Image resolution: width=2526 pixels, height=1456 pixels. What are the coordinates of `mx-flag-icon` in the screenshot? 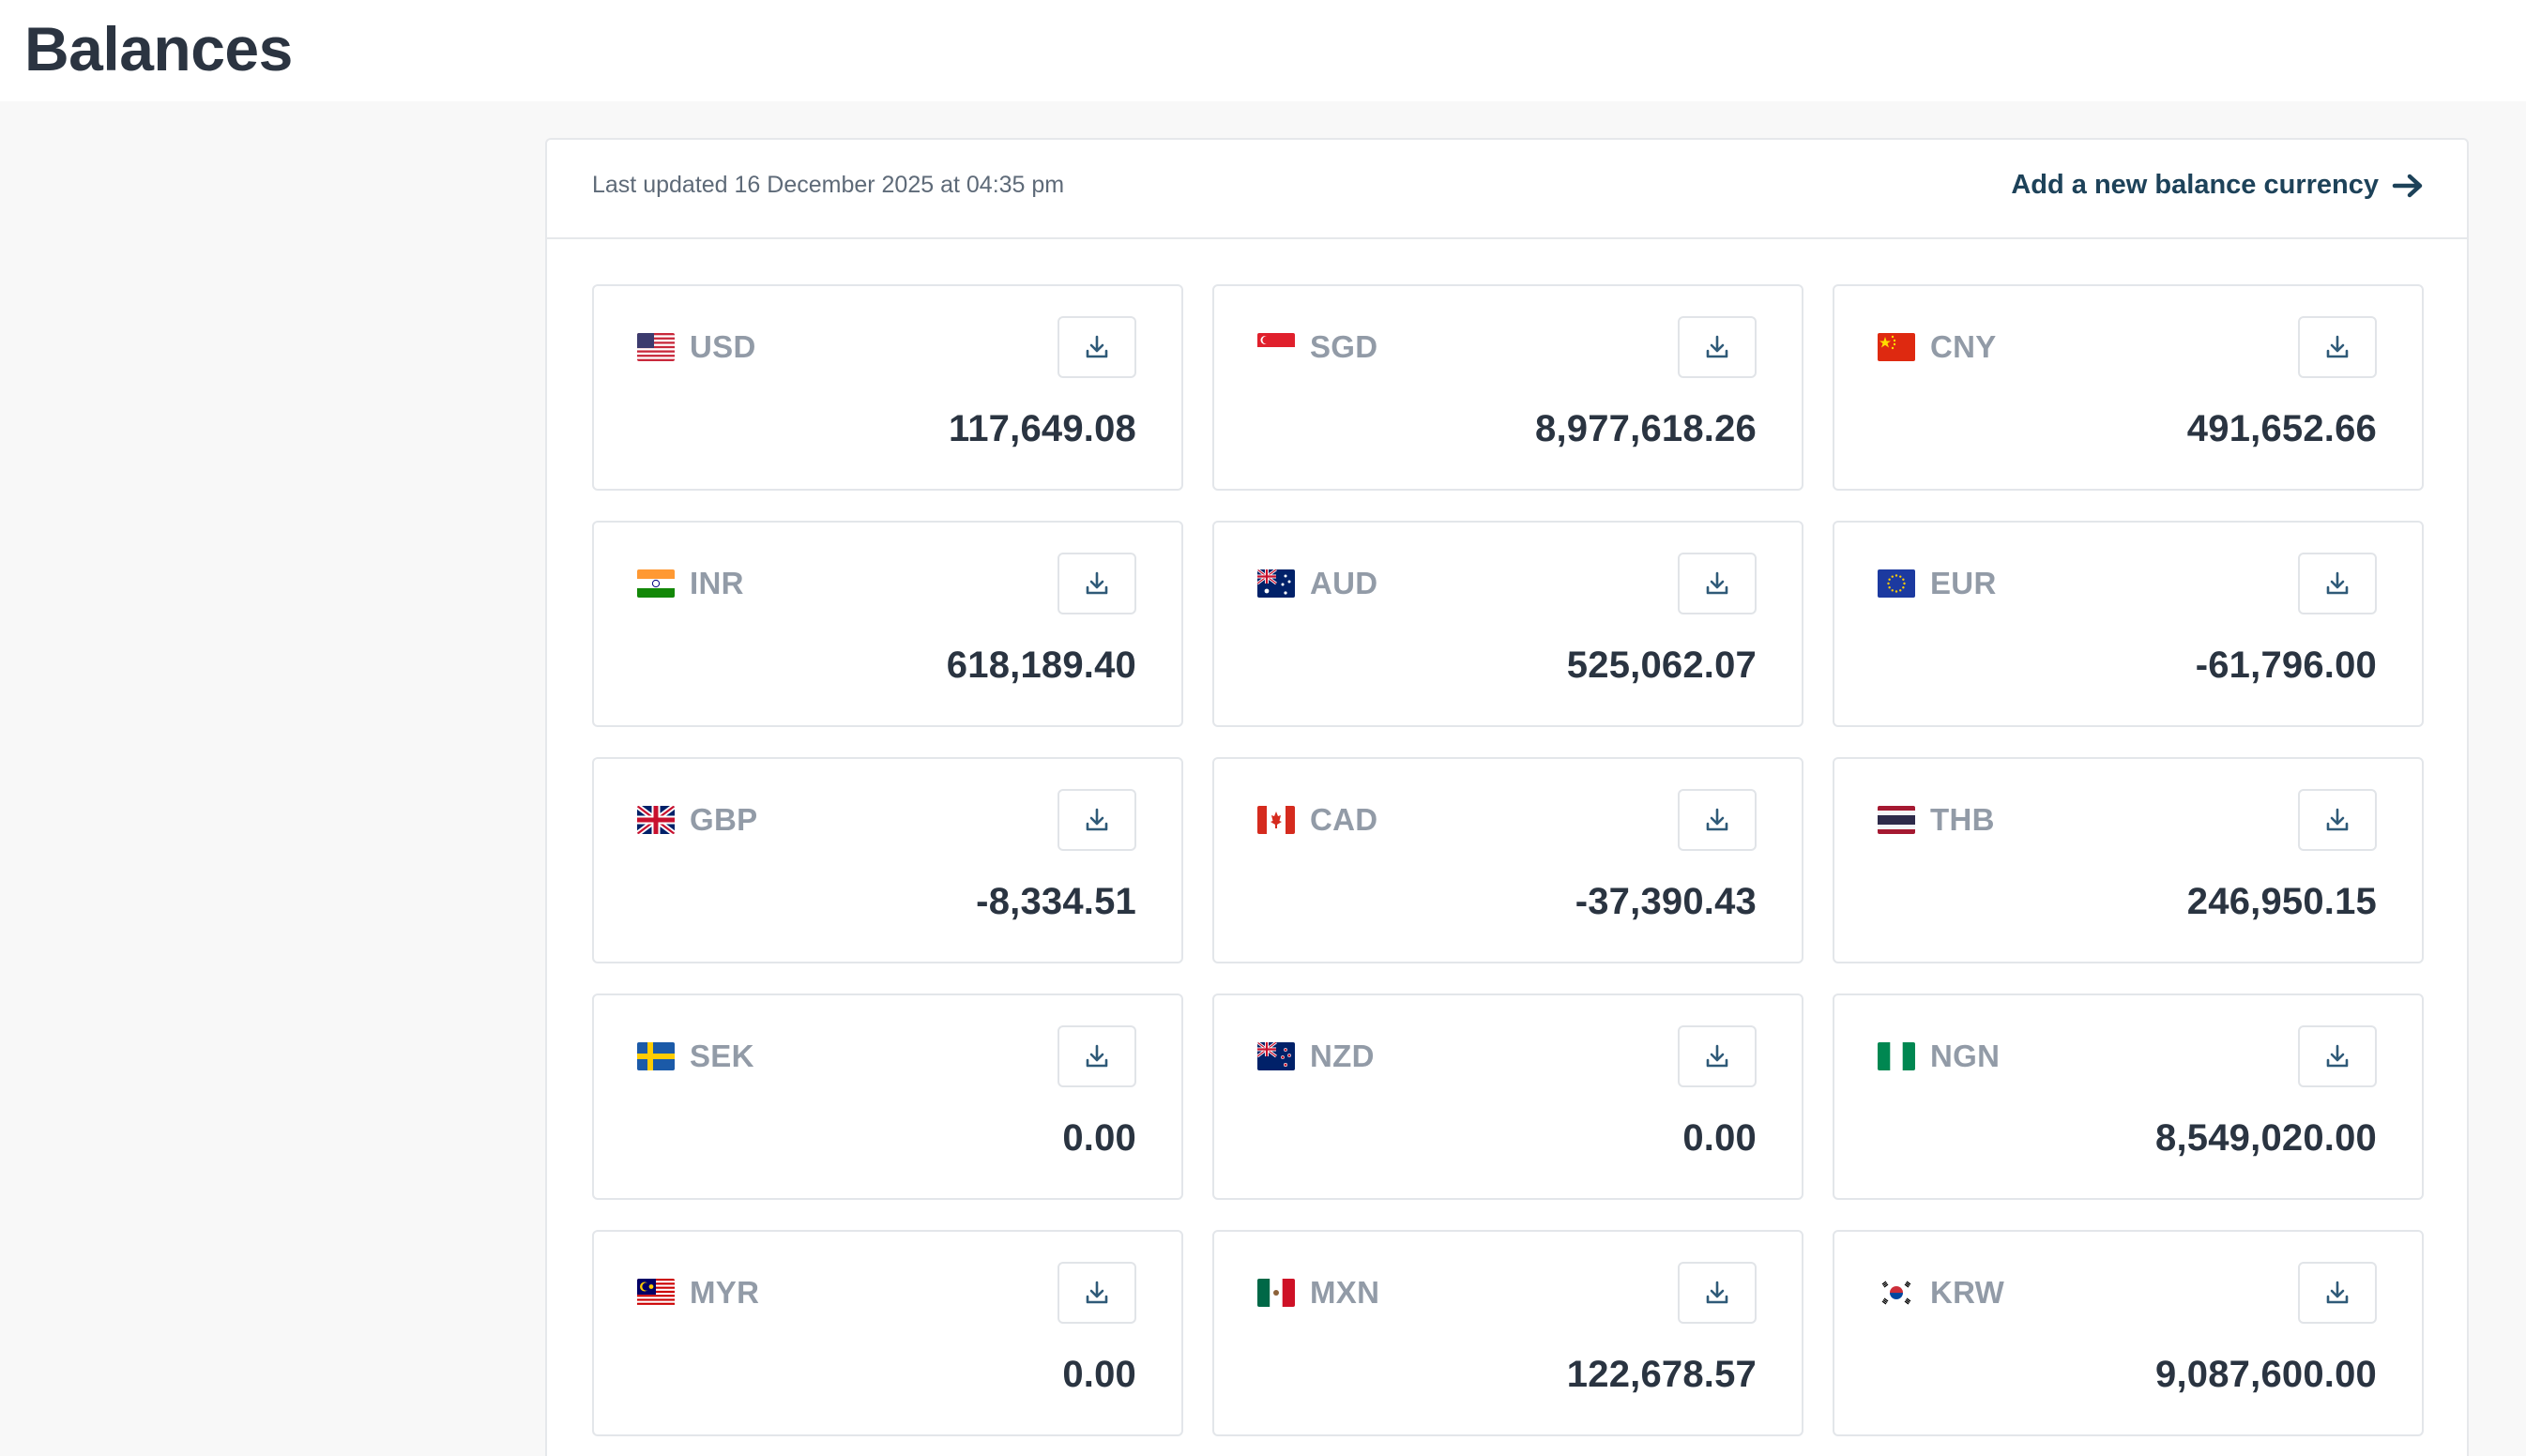 It's located at (1276, 1293).